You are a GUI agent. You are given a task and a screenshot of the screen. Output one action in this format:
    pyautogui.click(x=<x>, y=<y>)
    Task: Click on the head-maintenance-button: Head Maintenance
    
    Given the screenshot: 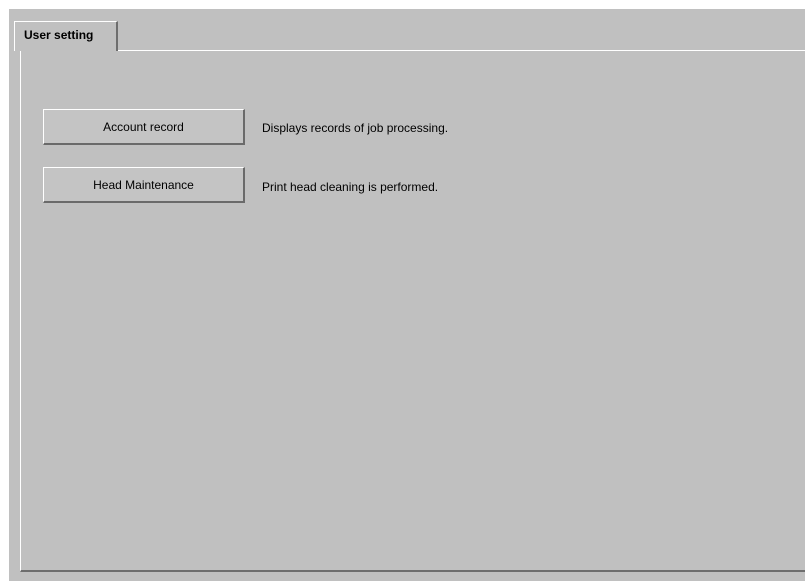 What is the action you would take?
    pyautogui.click(x=144, y=185)
    